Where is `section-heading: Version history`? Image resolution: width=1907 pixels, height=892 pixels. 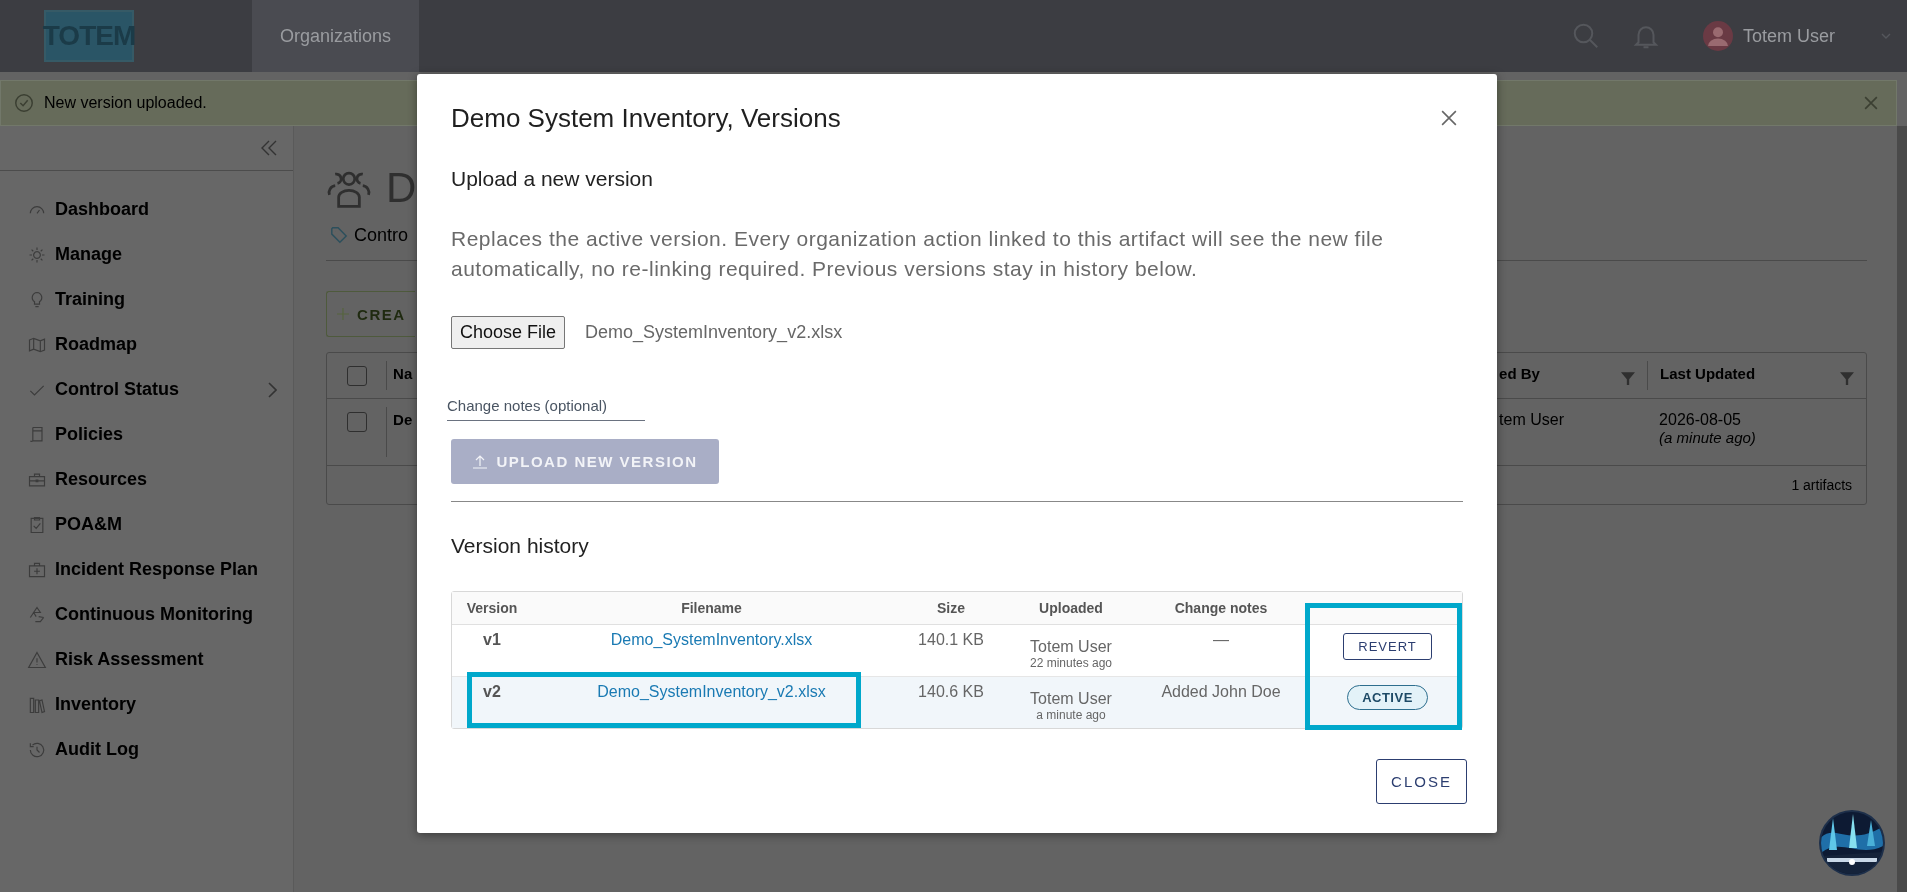 section-heading: Version history is located at coordinates (520, 546).